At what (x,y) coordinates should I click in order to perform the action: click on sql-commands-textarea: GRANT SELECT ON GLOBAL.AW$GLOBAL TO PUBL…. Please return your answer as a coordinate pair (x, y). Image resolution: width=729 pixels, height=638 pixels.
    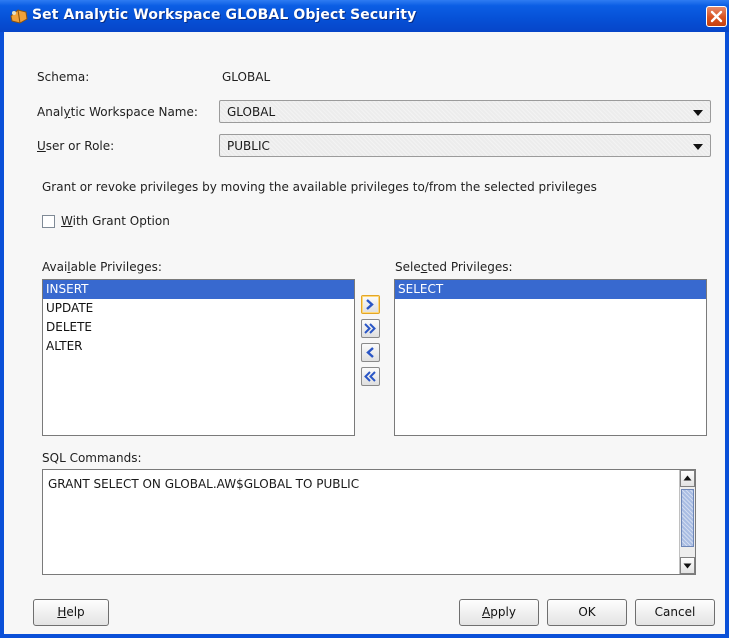
    Looking at the image, I should click on (369, 522).